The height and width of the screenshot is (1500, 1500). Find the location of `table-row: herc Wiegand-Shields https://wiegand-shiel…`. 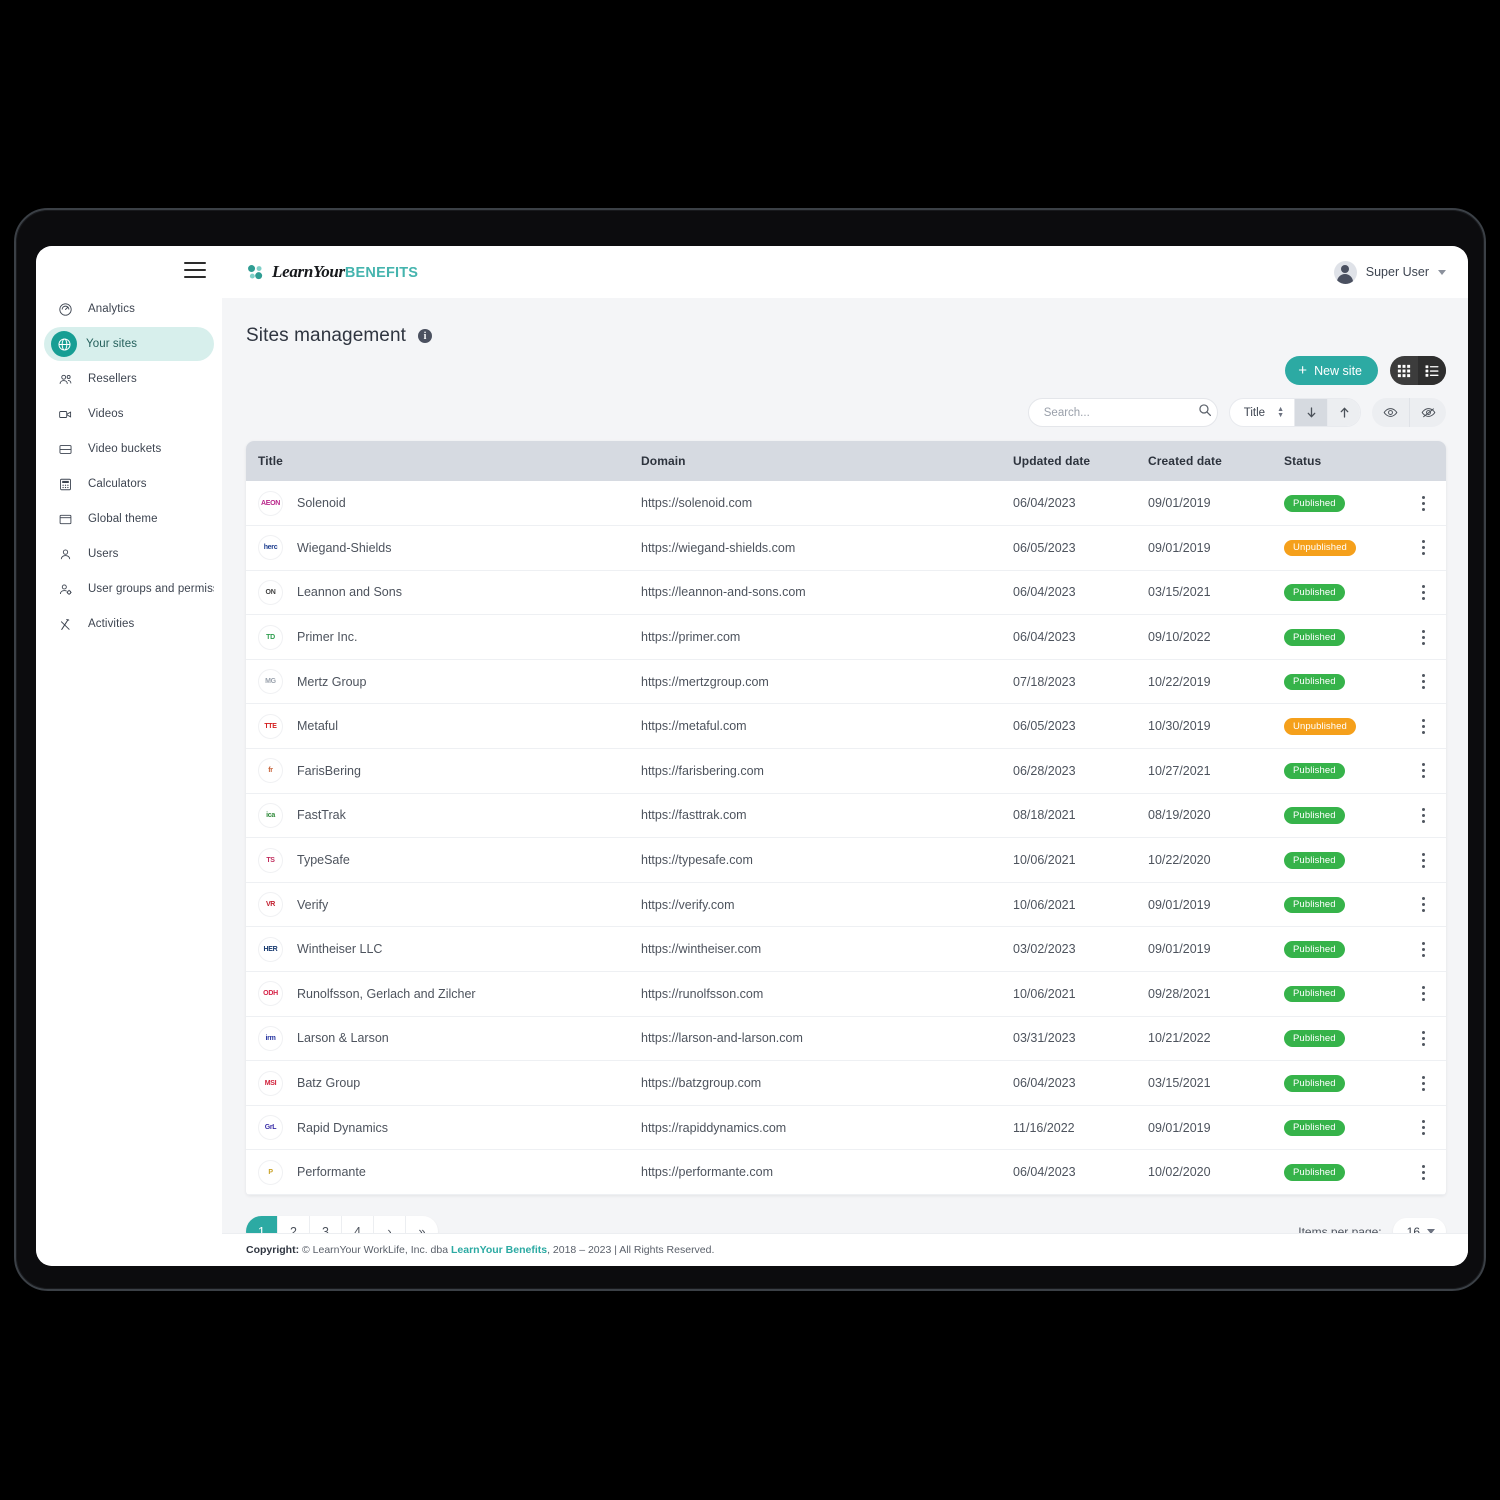

table-row: herc Wiegand-Shields https://wiegand-shiel… is located at coordinates (846, 548).